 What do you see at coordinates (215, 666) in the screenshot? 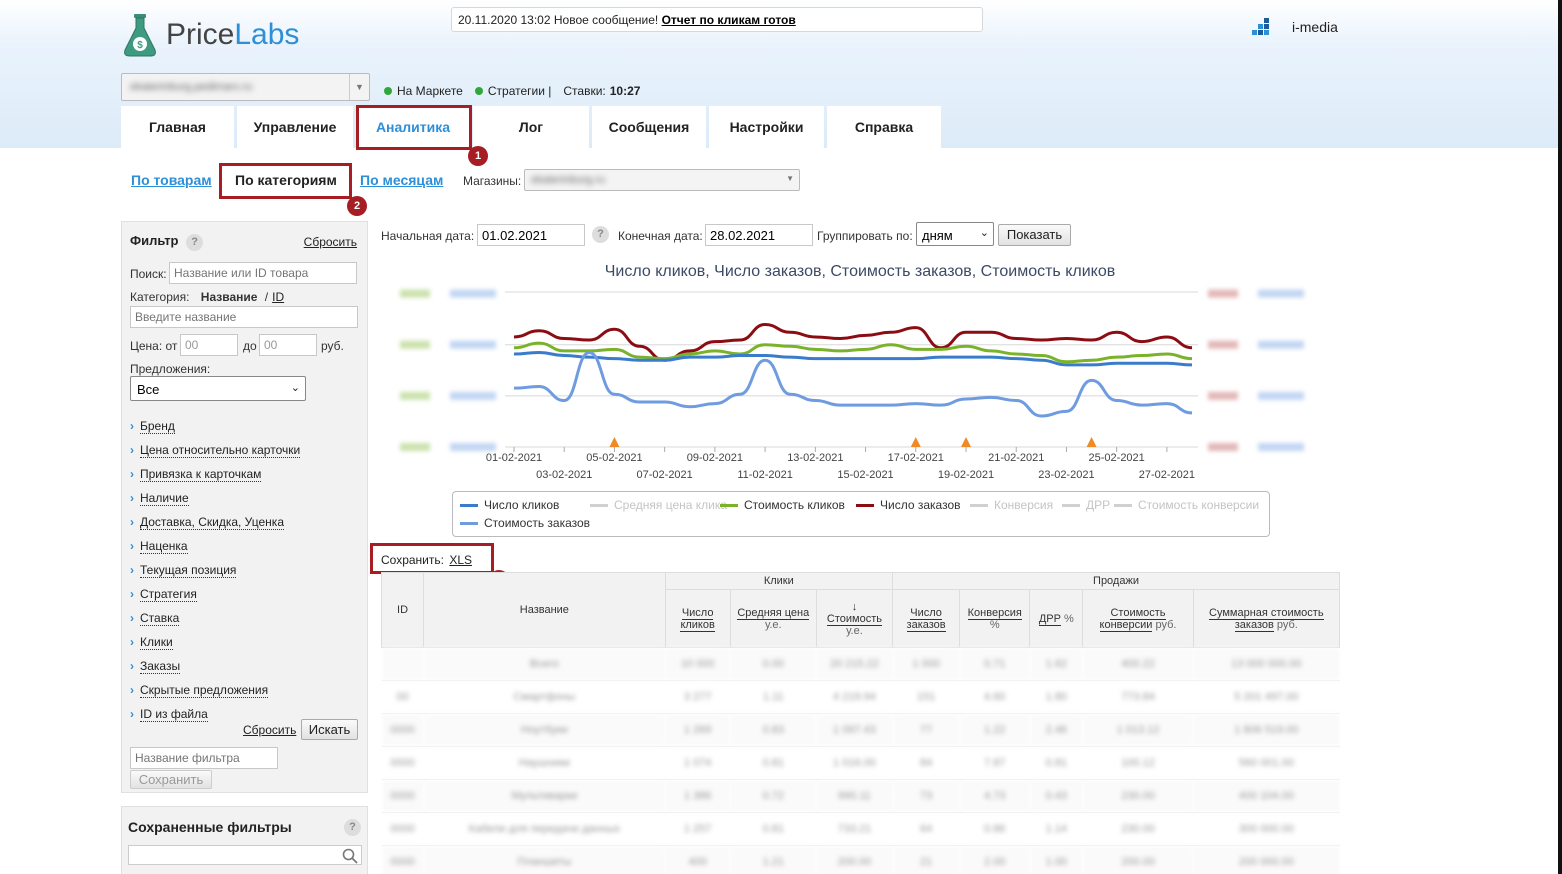
I see `filter-item-orders: › Заказы` at bounding box center [215, 666].